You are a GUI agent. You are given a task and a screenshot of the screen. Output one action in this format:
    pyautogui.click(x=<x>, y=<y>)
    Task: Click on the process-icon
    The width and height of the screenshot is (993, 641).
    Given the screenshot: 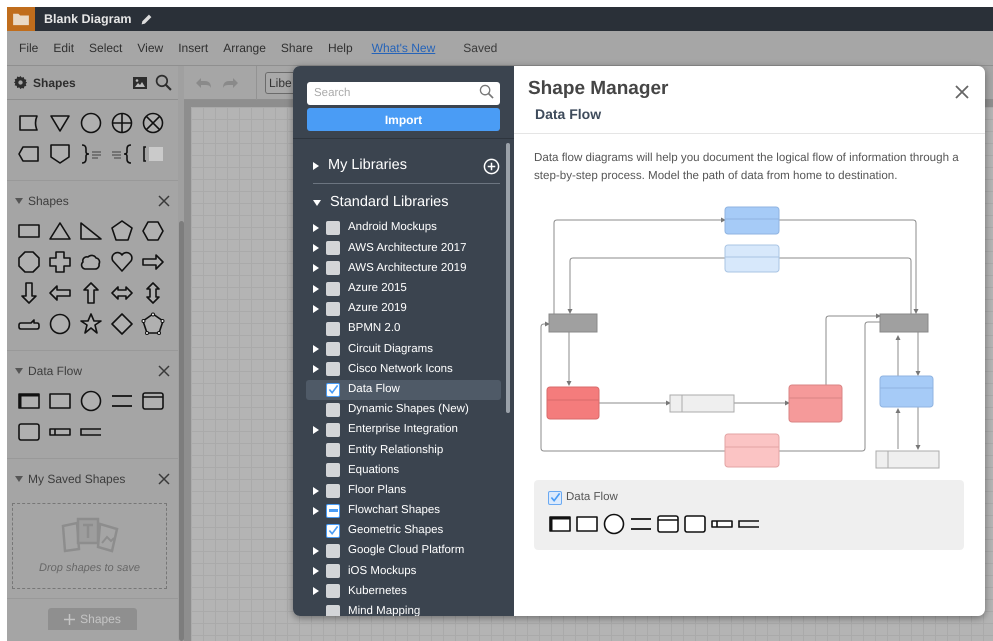 What is the action you would take?
    pyautogui.click(x=152, y=401)
    